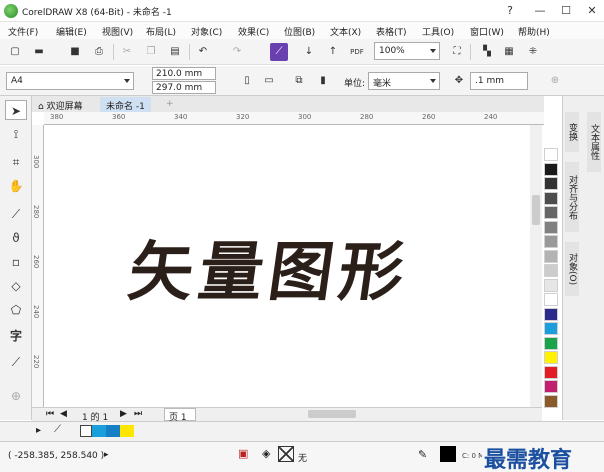 The height and width of the screenshot is (472, 604). I want to click on ellipse-tool-icon: ◇, so click(16, 286).